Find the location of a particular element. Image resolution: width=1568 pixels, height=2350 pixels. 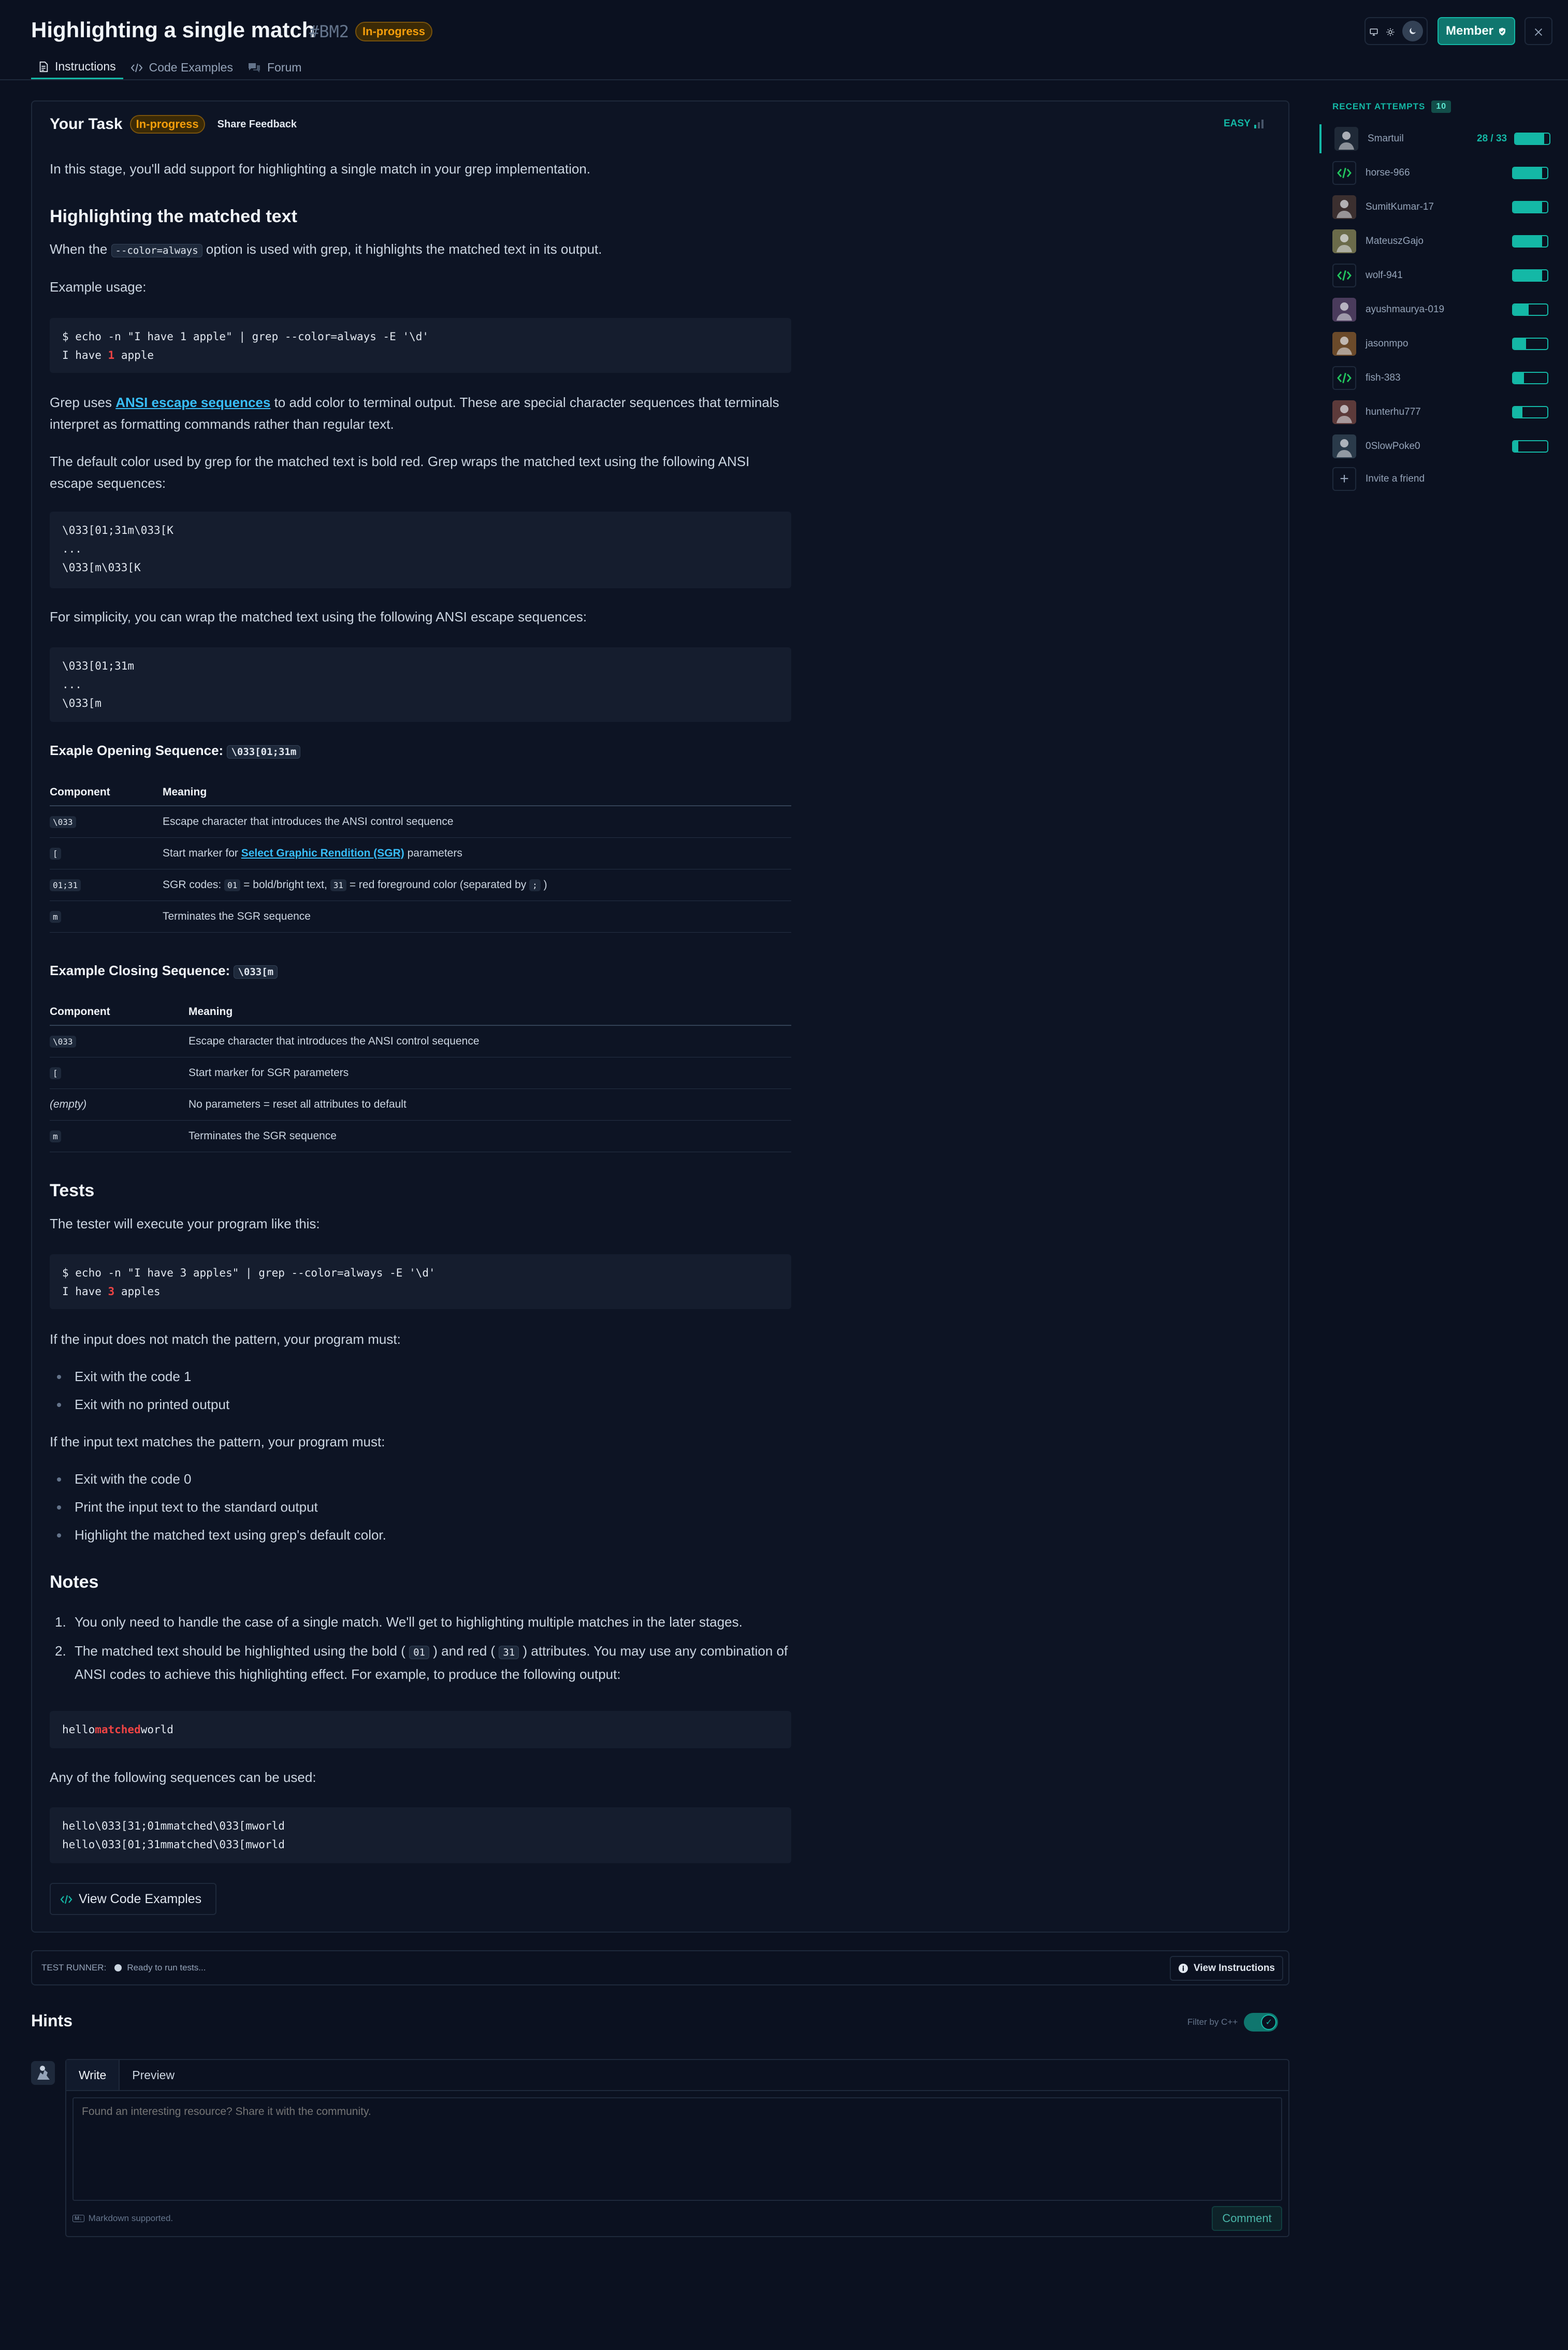

code-block-simple-sequence: \033[01;31m ... \033[m is located at coordinates (420, 684).